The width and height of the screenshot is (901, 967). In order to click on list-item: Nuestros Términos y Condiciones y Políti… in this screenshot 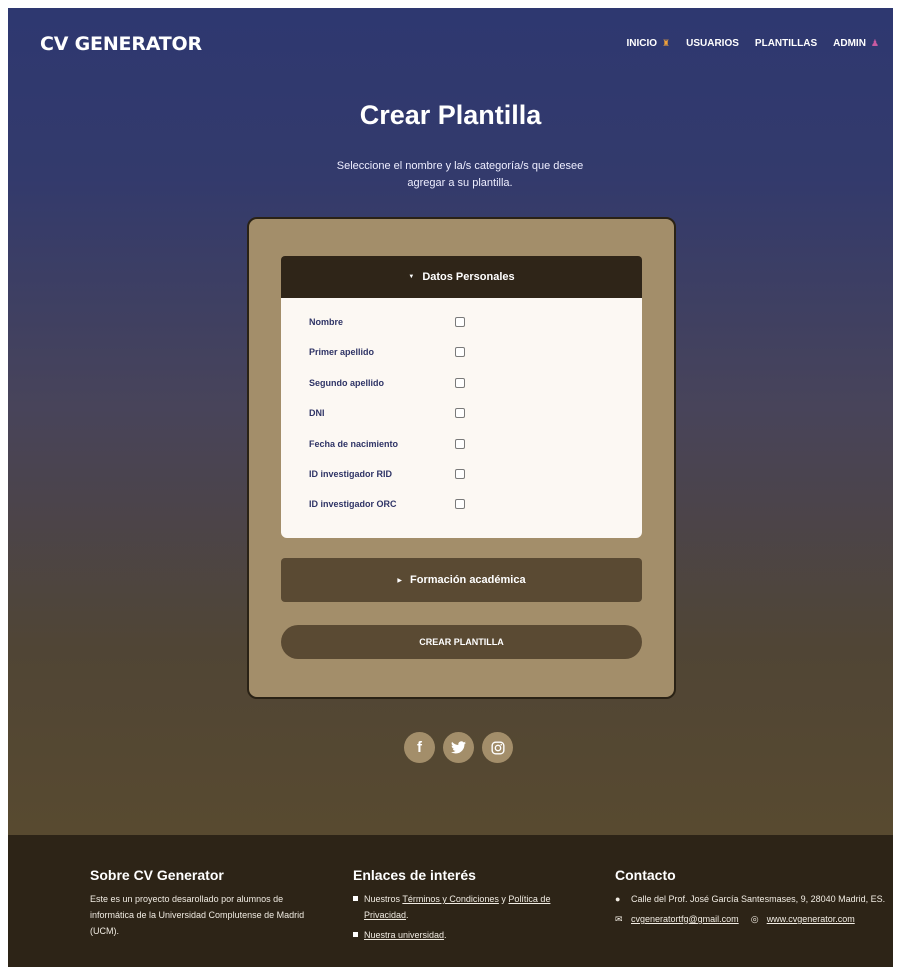, I will do `click(468, 907)`.